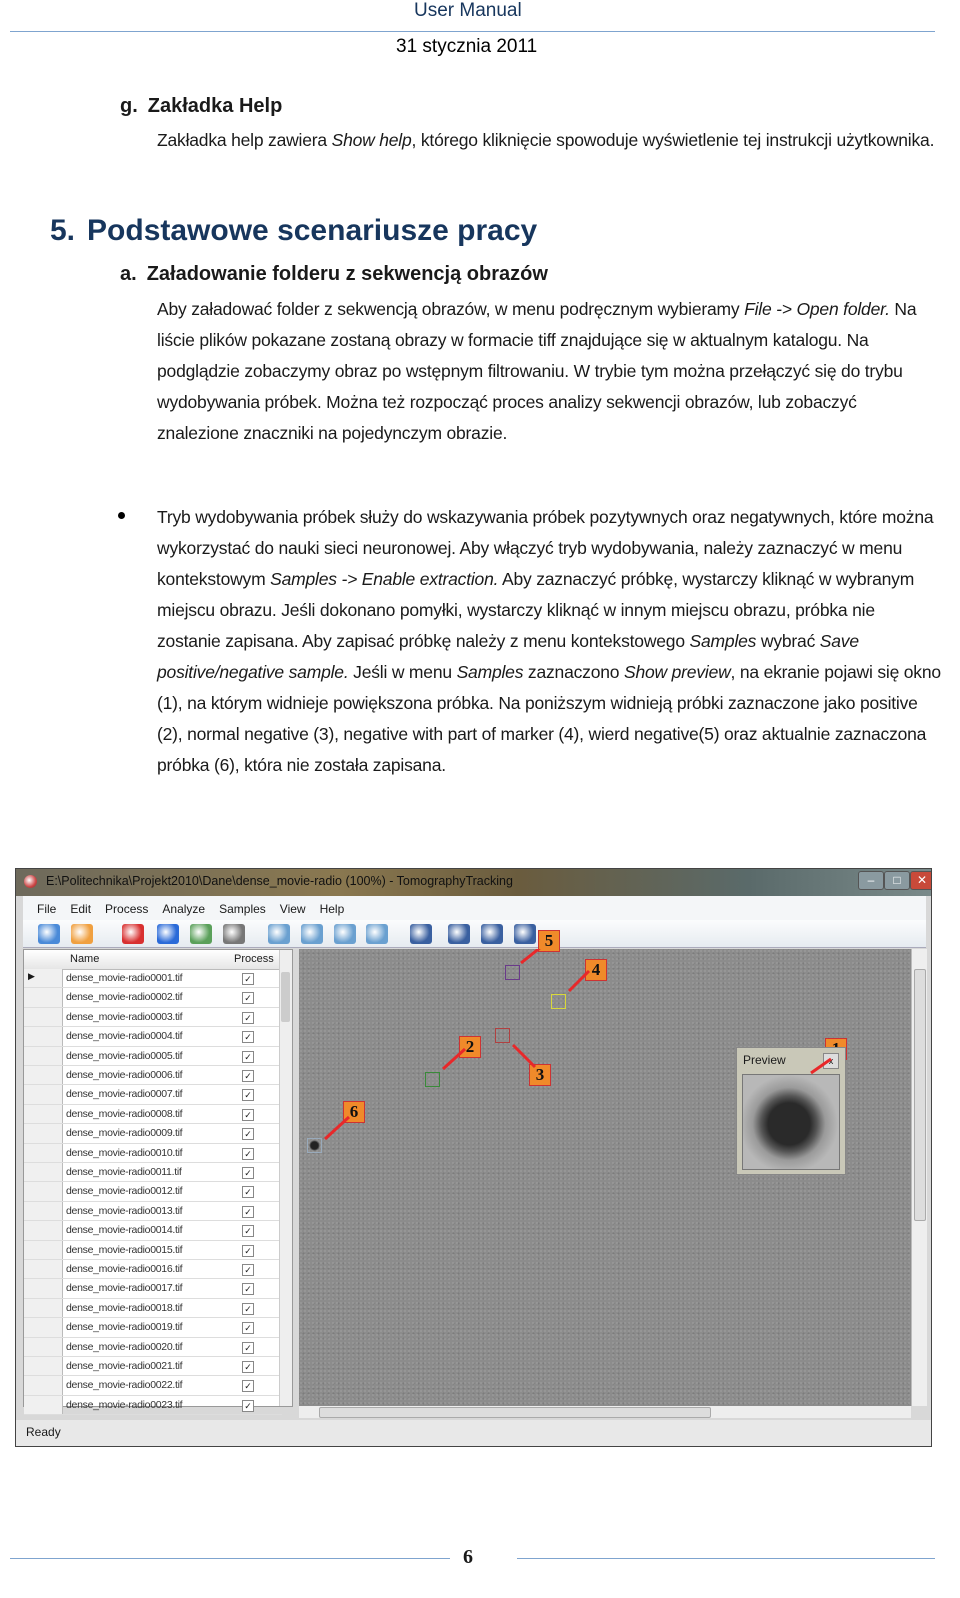 Image resolution: width=960 pixels, height=1598 pixels. What do you see at coordinates (723, 641) in the screenshot?
I see `italic-term: Samples` at bounding box center [723, 641].